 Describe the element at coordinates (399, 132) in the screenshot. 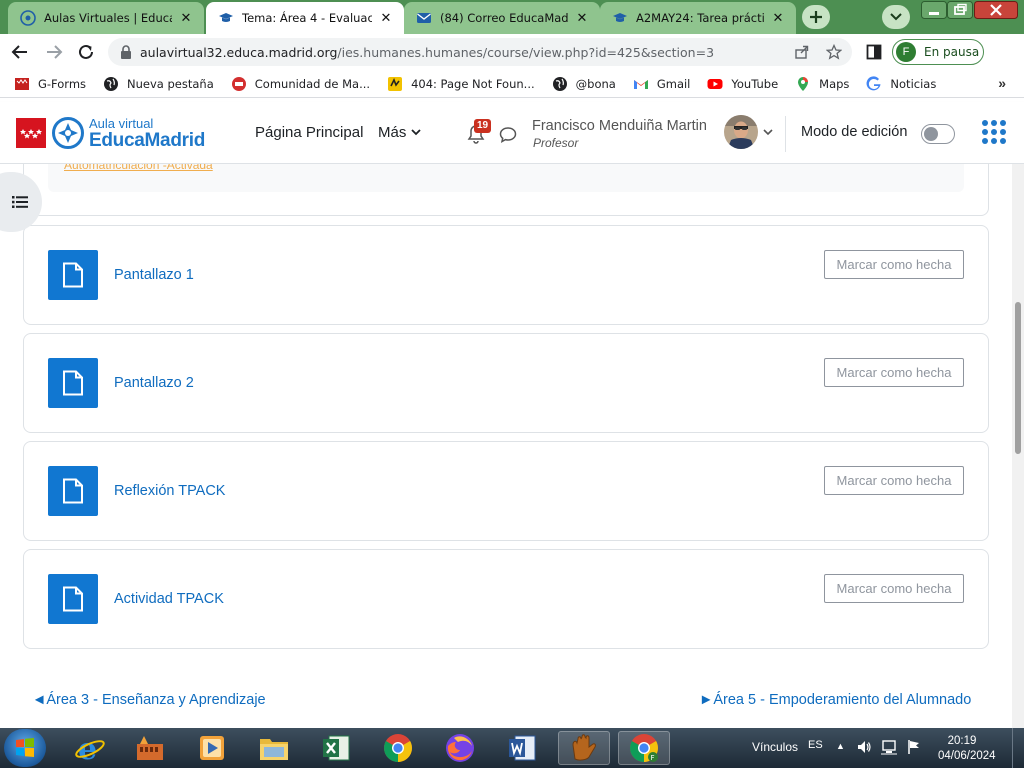

I see `nav-more-menu: Más` at that location.